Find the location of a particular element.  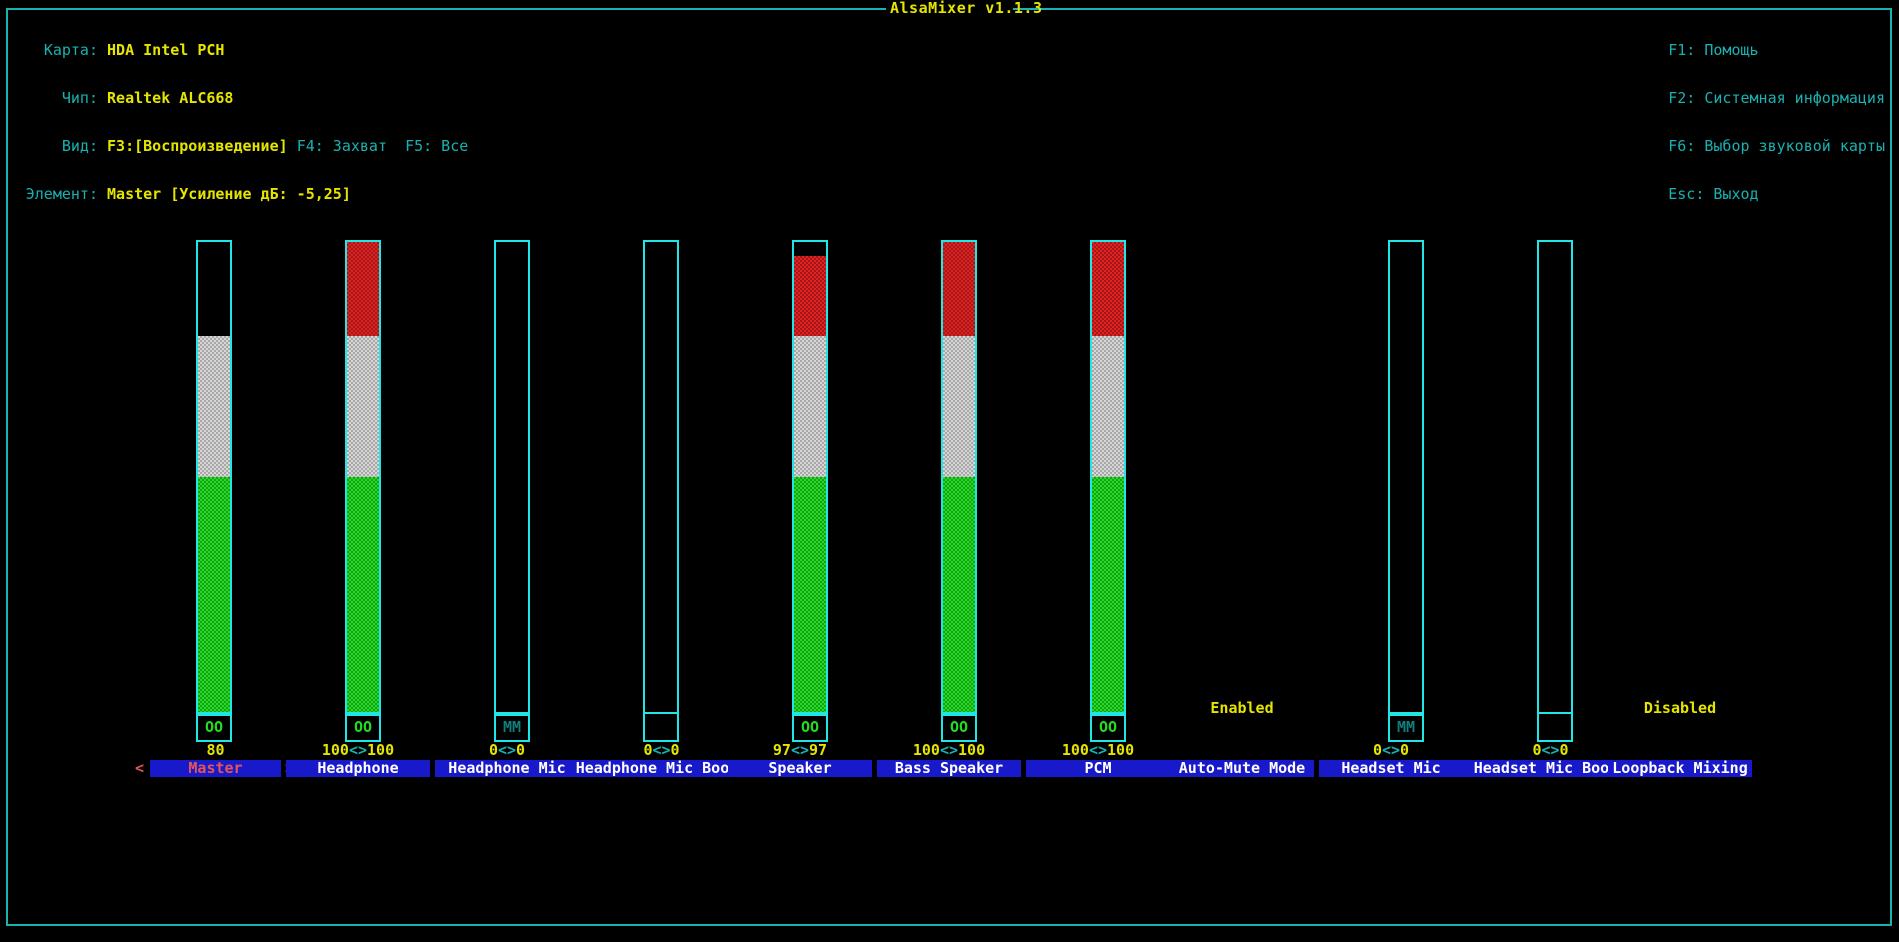

channel-name-pcm: PCM is located at coordinates (1098, 768).